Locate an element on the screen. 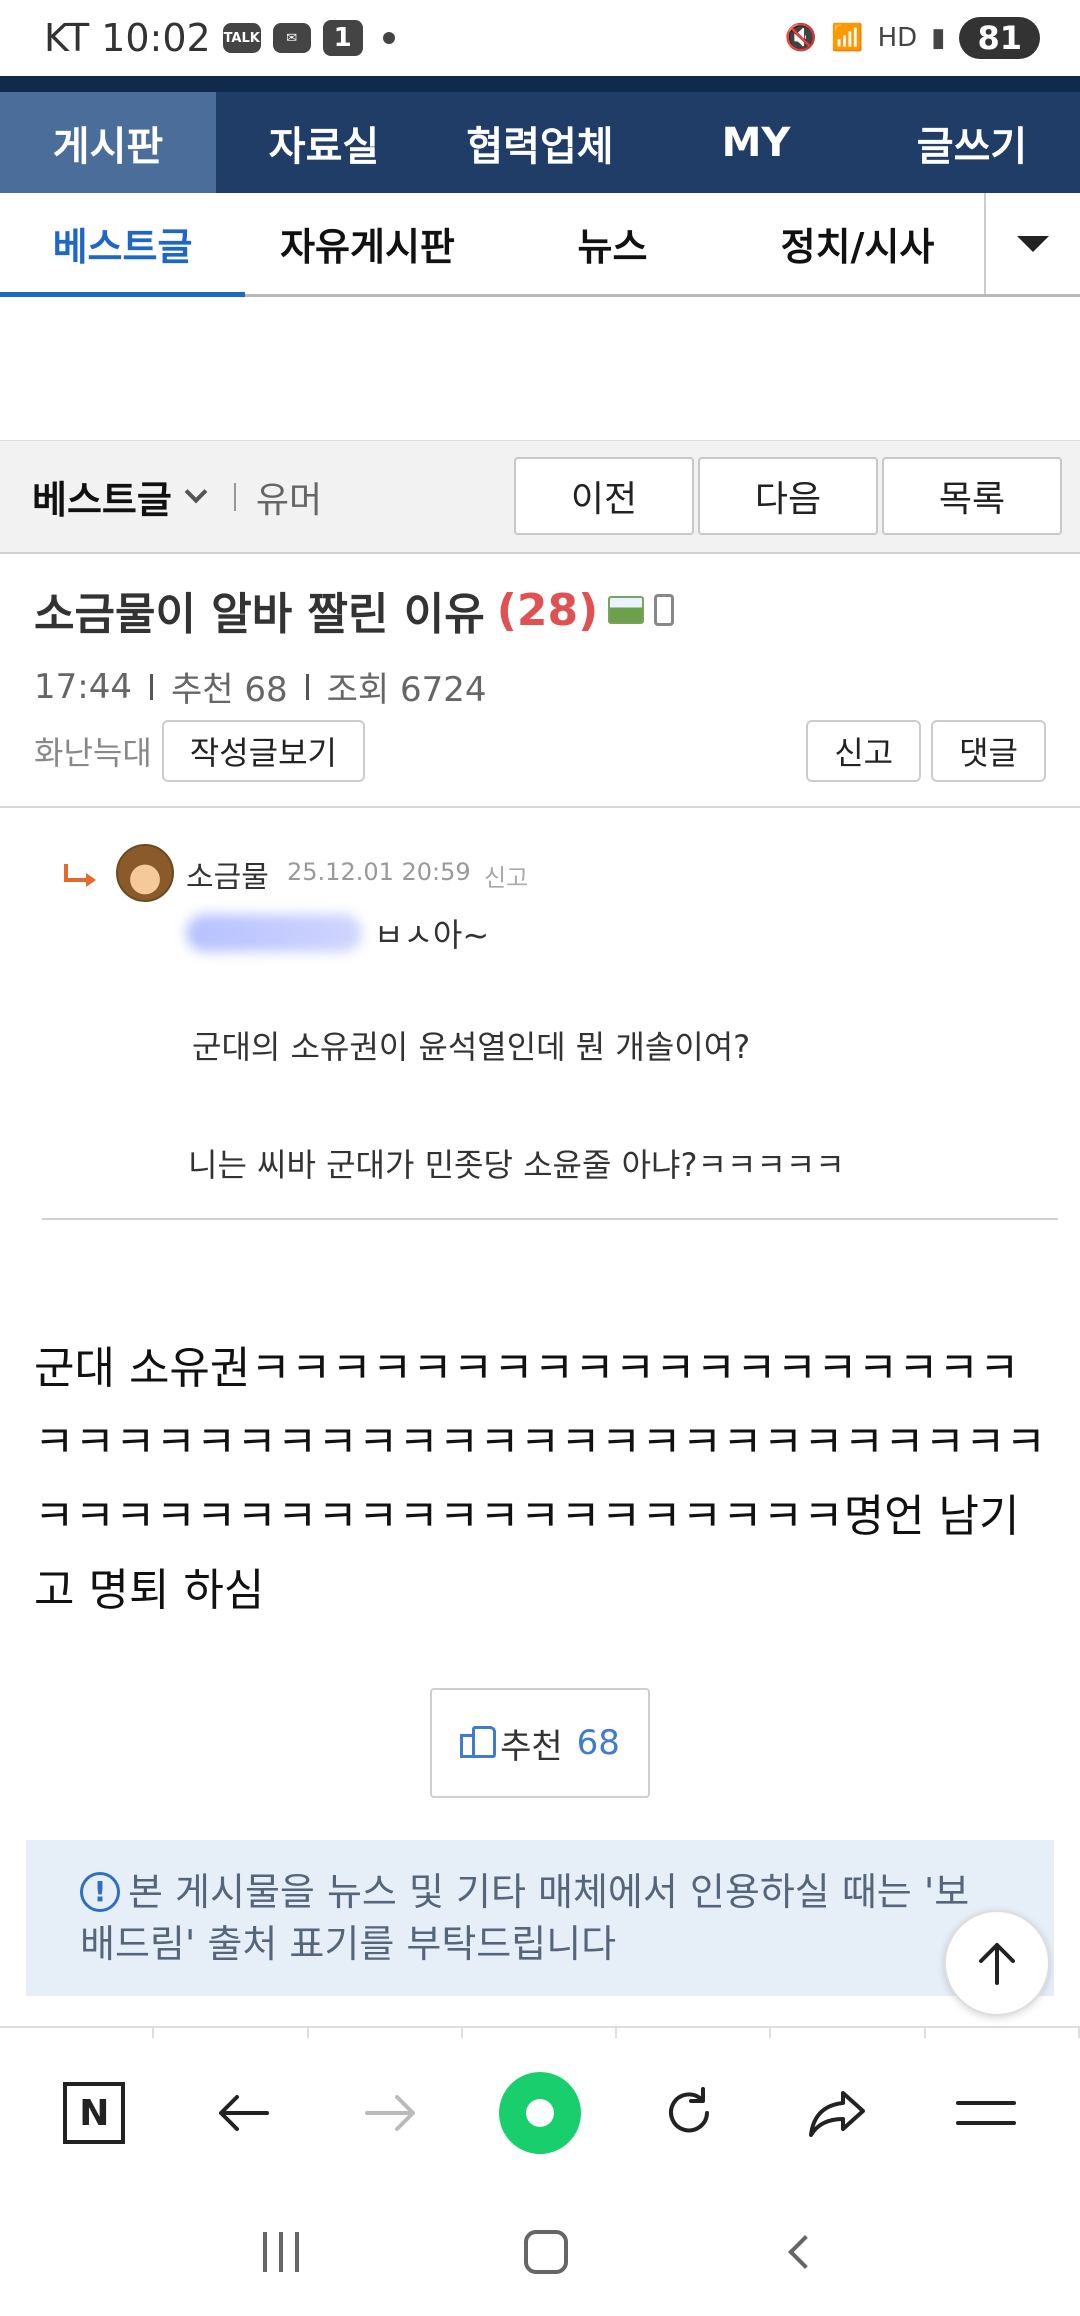 The width and height of the screenshot is (1080, 2316). scroll-to-top-button is located at coordinates (997, 1963).